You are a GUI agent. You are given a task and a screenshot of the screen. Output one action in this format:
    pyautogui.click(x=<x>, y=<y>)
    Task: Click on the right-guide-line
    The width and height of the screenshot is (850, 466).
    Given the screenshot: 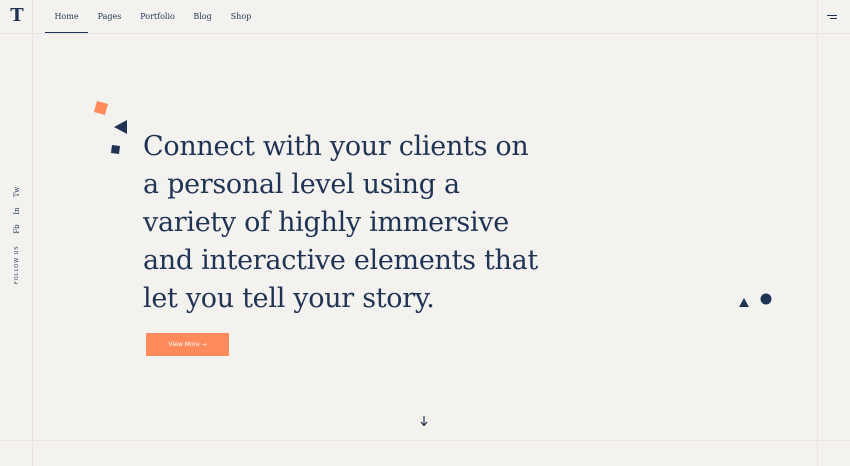 What is the action you would take?
    pyautogui.click(x=817, y=233)
    